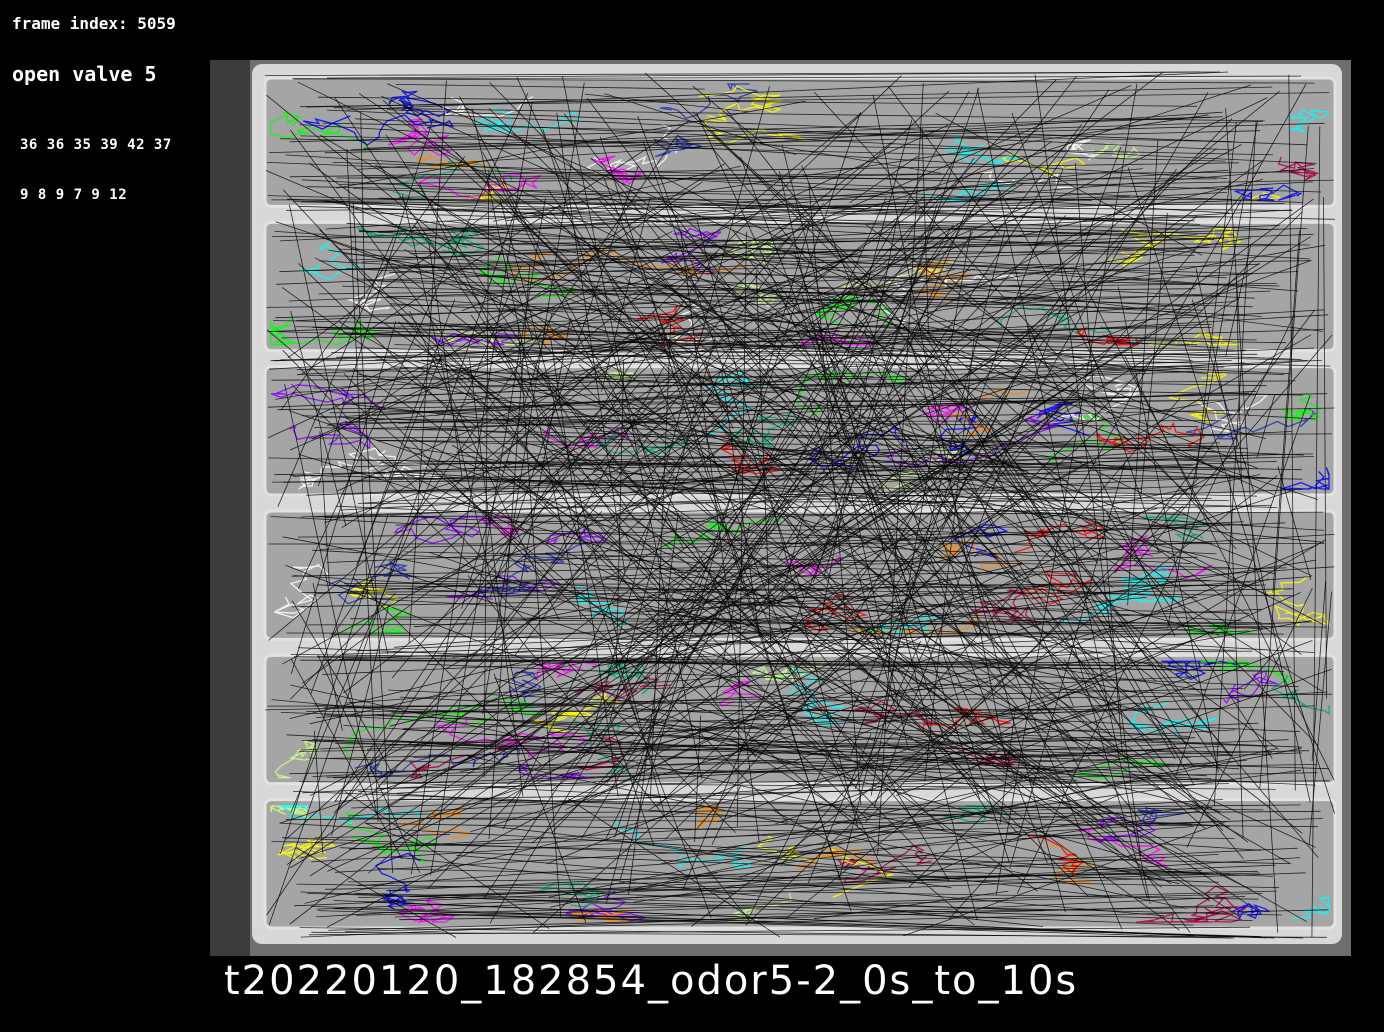 Image resolution: width=1384 pixels, height=1032 pixels. I want to click on frame-index-label: frame index: 5059, so click(94, 23).